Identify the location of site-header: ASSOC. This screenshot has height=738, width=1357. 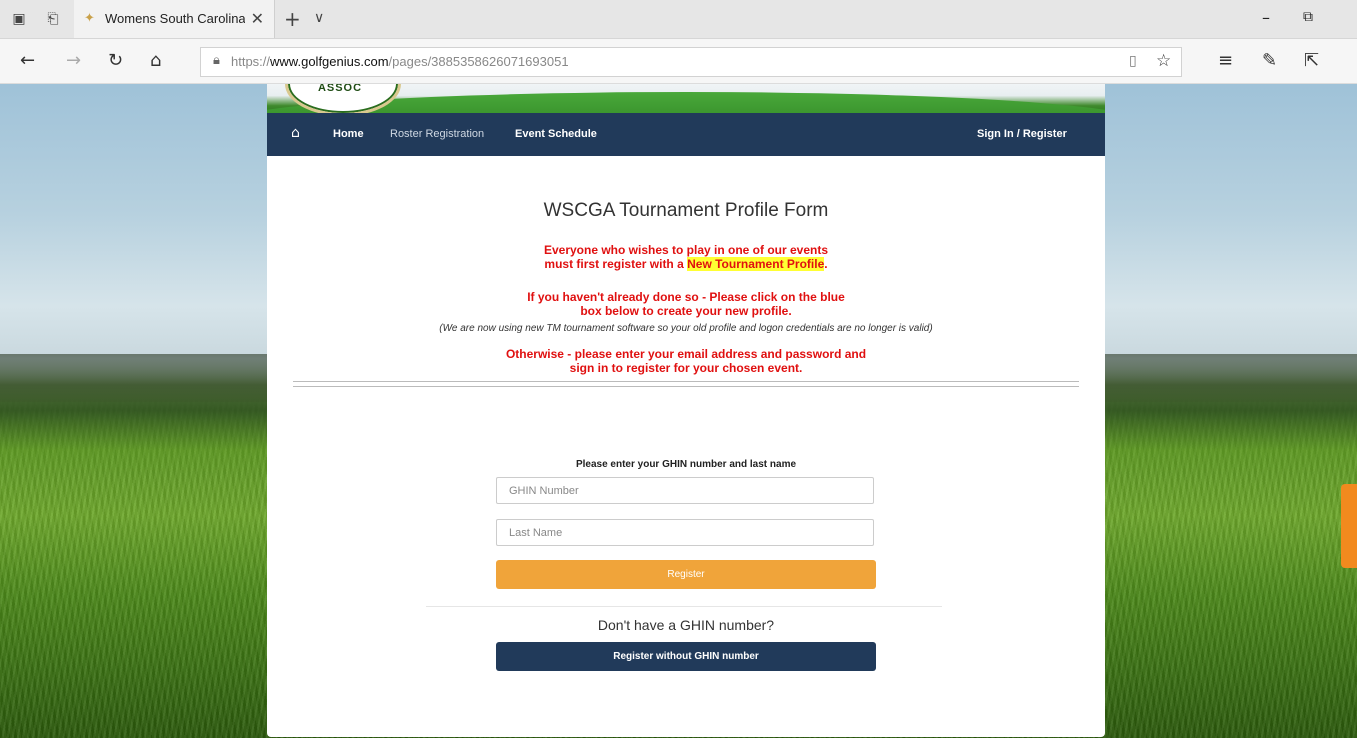
(686, 98).